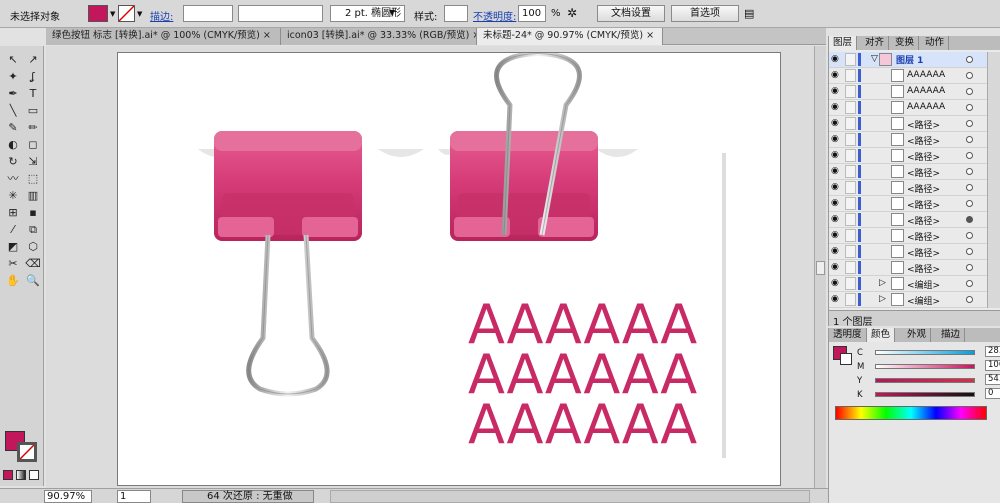 This screenshot has height=503, width=1000. What do you see at coordinates (33, 59) in the screenshot?
I see `direct-selection-tool: ↗` at bounding box center [33, 59].